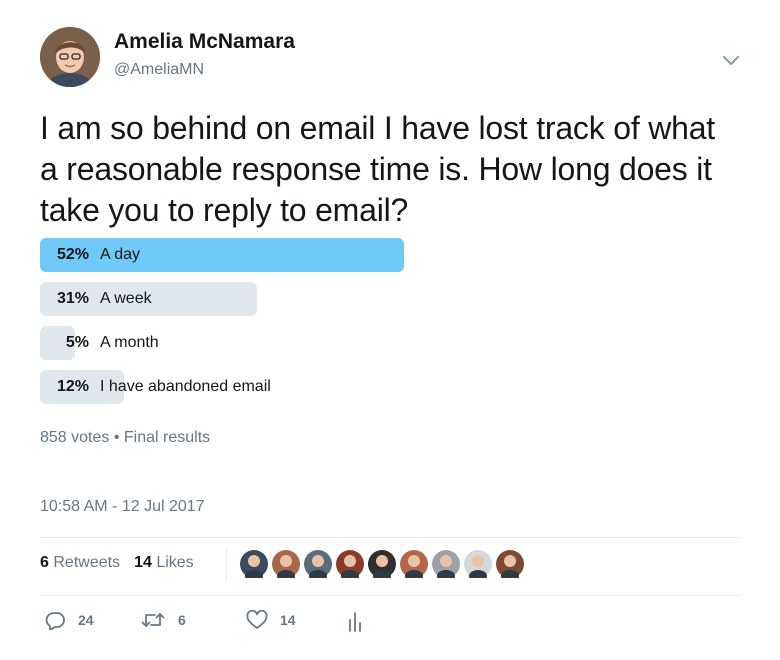 This screenshot has width=780, height=660. Describe the element at coordinates (185, 386) in the screenshot. I see `poll-option-label: I have abandoned email` at that location.